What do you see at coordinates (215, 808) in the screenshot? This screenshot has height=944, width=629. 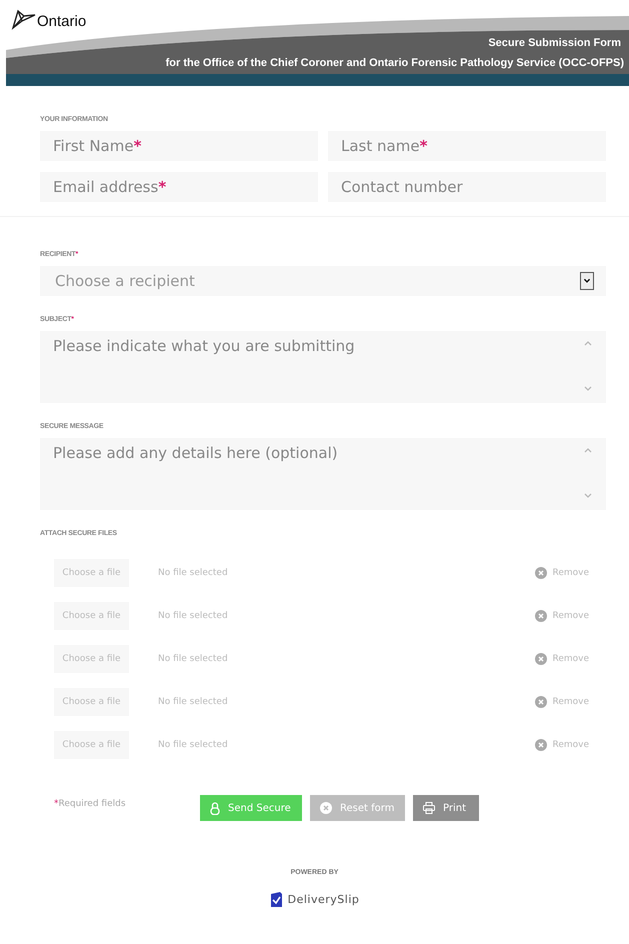 I see `lock-icon` at bounding box center [215, 808].